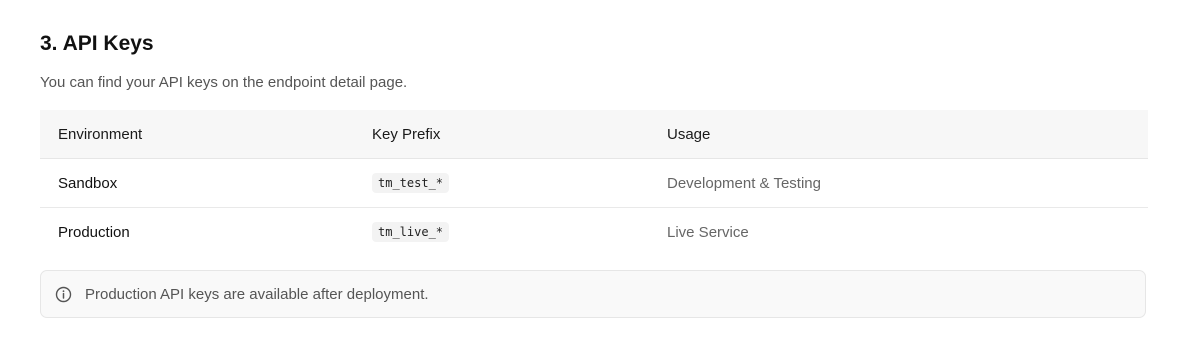  What do you see at coordinates (94, 232) in the screenshot?
I see `environment-cell: Production` at bounding box center [94, 232].